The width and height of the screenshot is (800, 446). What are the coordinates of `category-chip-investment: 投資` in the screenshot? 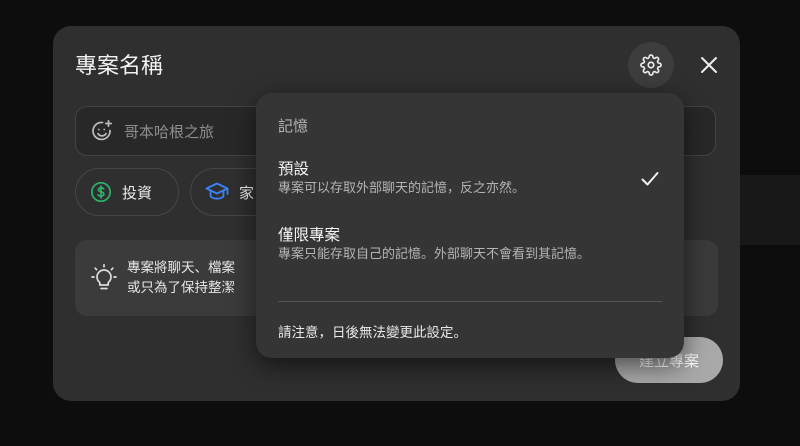 It's located at (127, 192).